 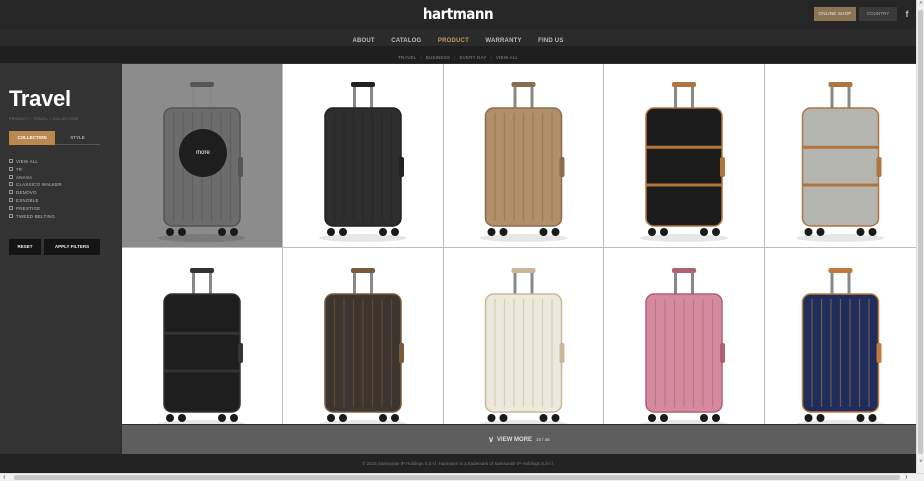 What do you see at coordinates (835, 14) in the screenshot?
I see `online-shop-button: ONLINE SHOP` at bounding box center [835, 14].